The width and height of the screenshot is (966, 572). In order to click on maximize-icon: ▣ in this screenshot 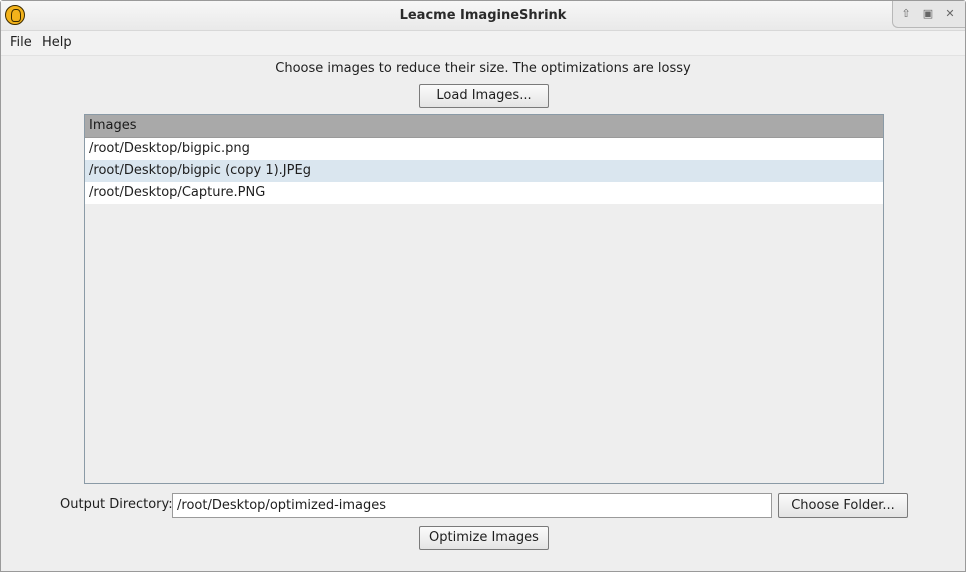, I will do `click(928, 14)`.